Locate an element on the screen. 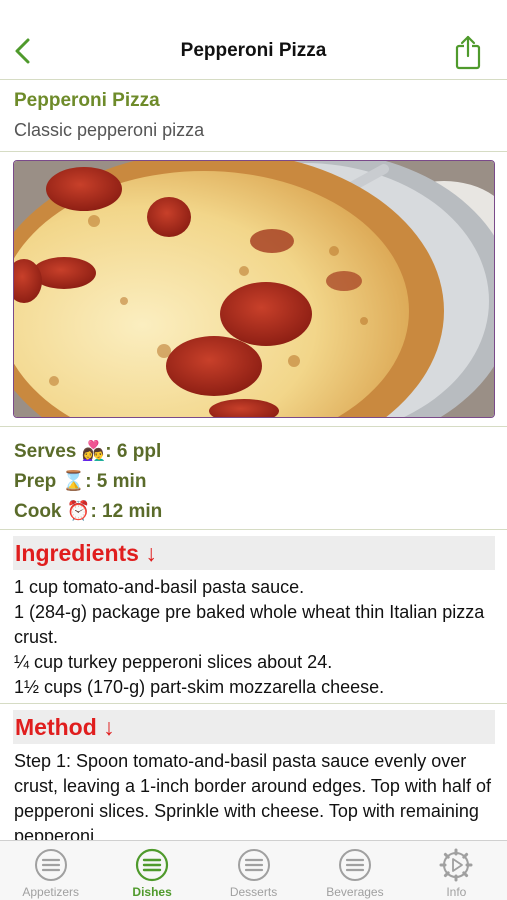  cook-row: Cook ⏰: 12 min is located at coordinates (88, 512).